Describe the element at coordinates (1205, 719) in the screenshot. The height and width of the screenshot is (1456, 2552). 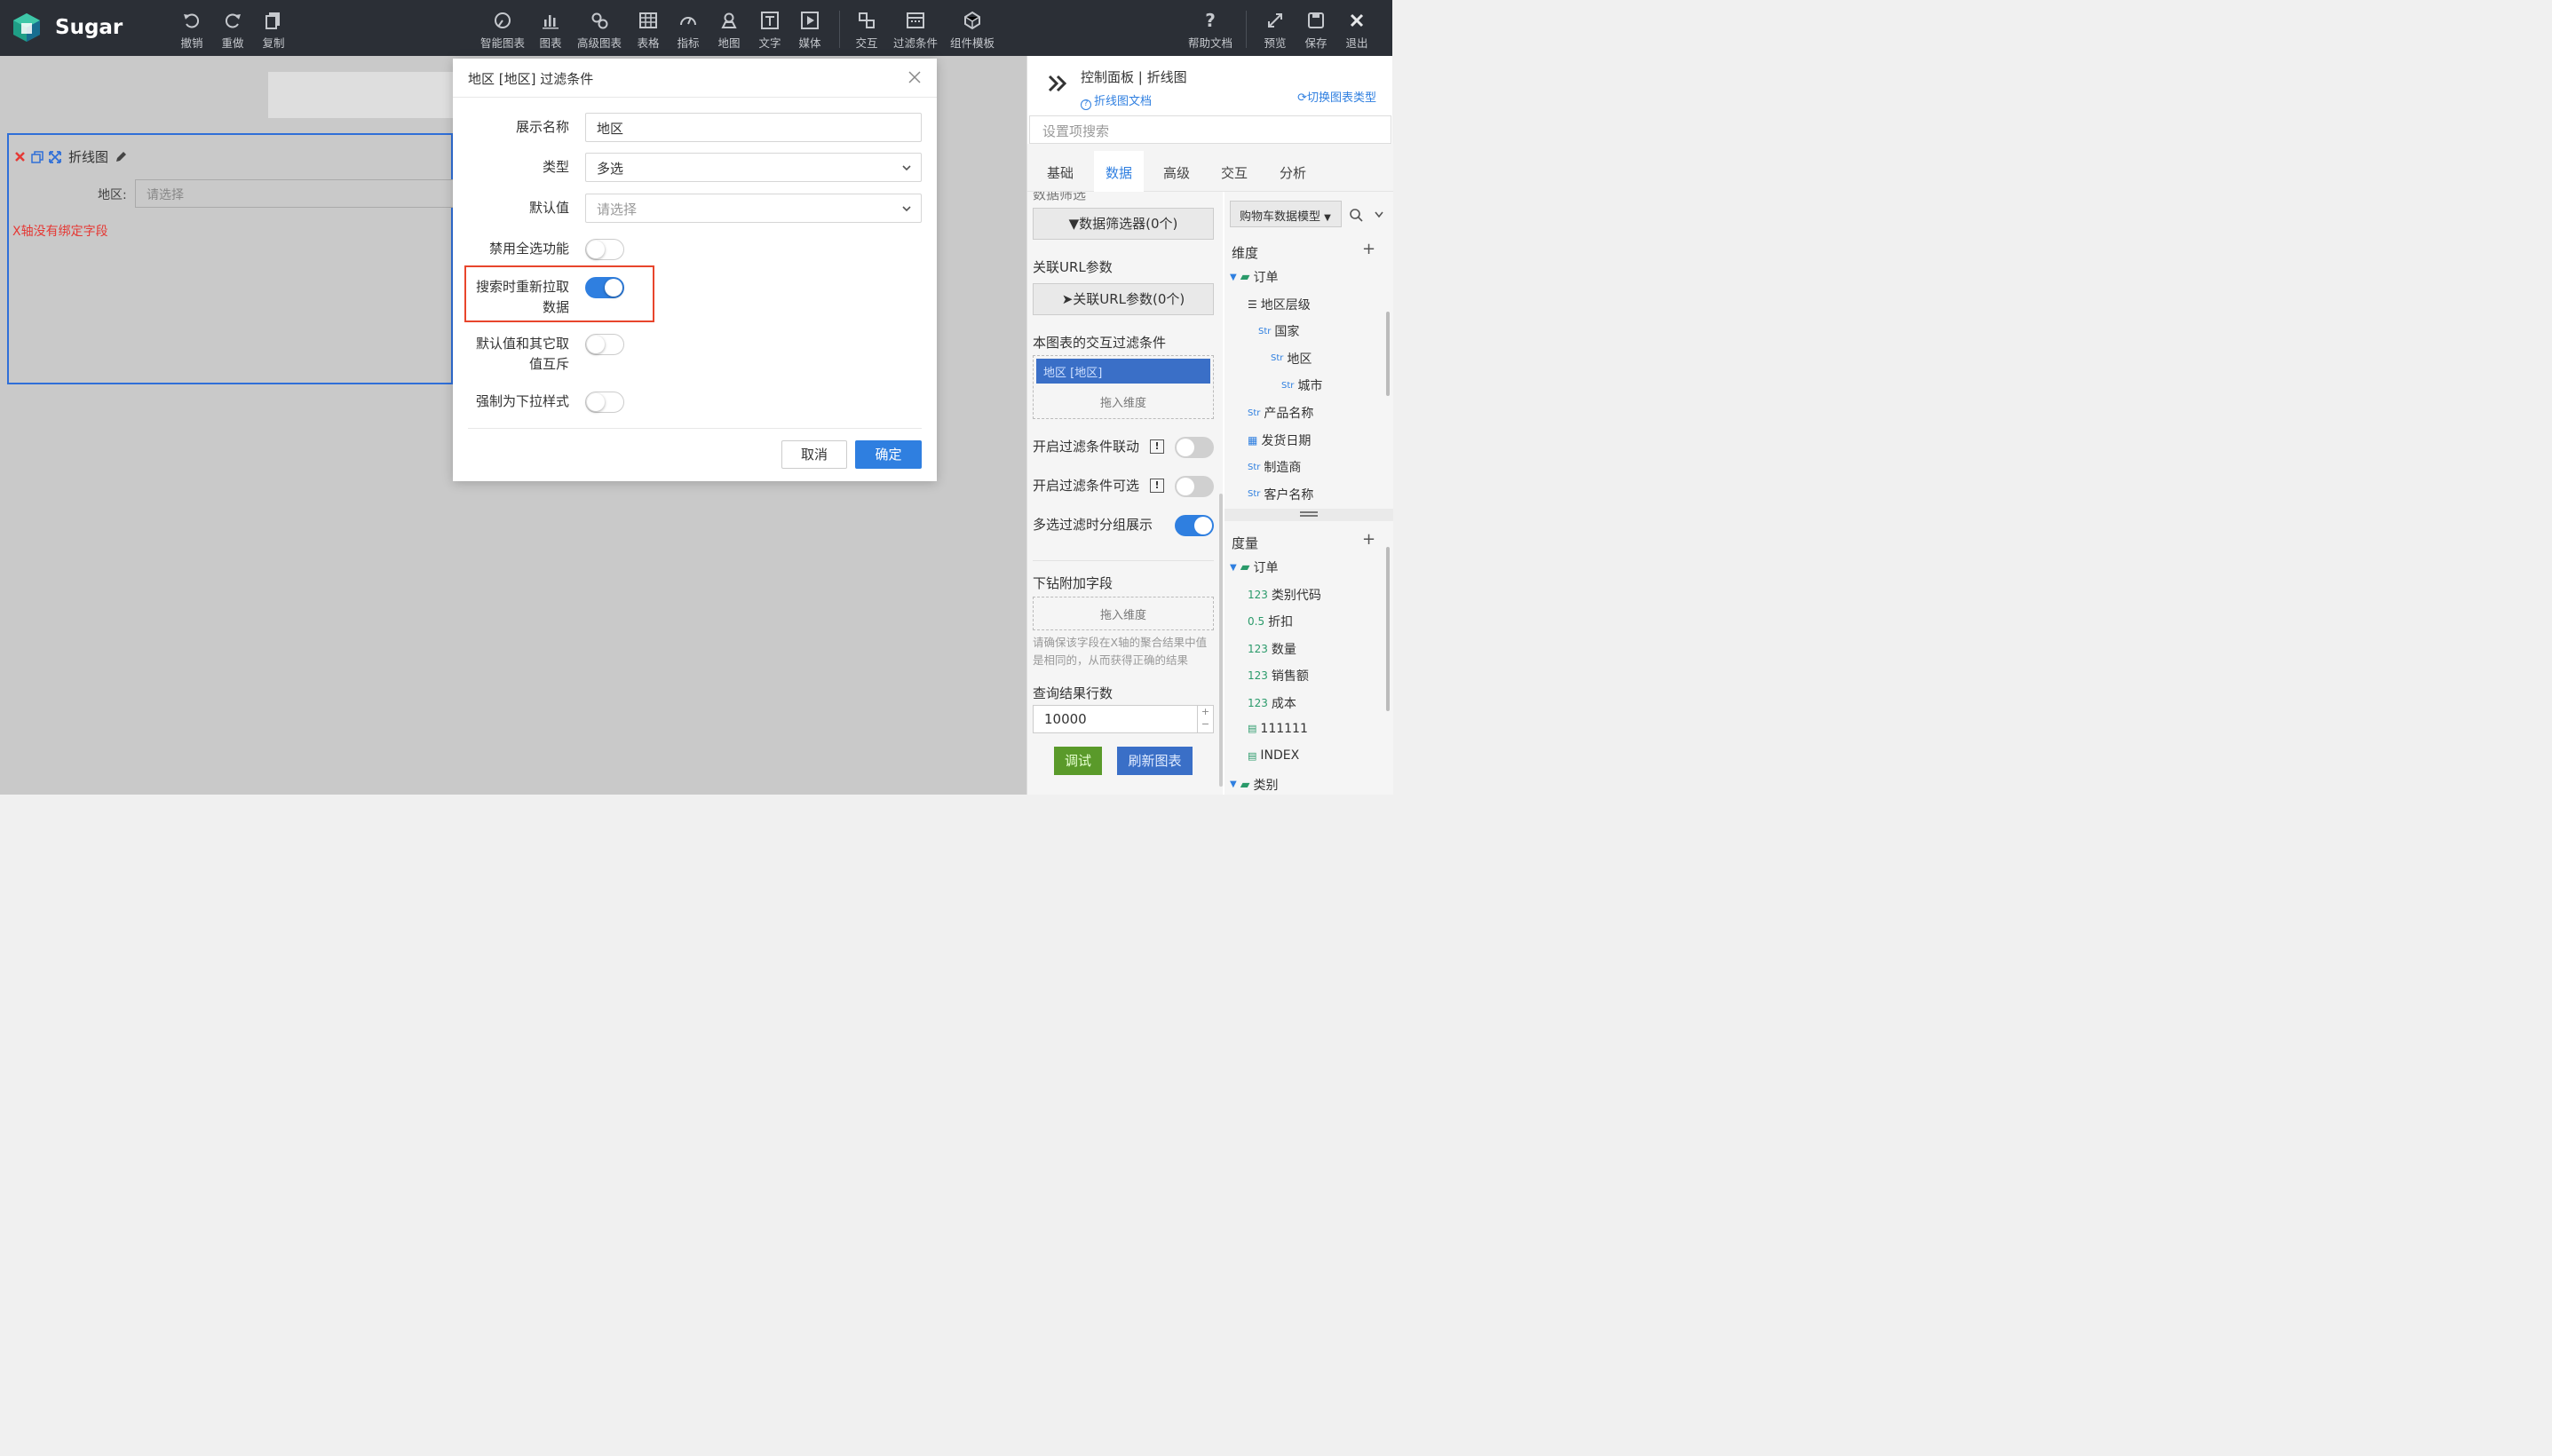
I see `number-stepper: + −` at that location.